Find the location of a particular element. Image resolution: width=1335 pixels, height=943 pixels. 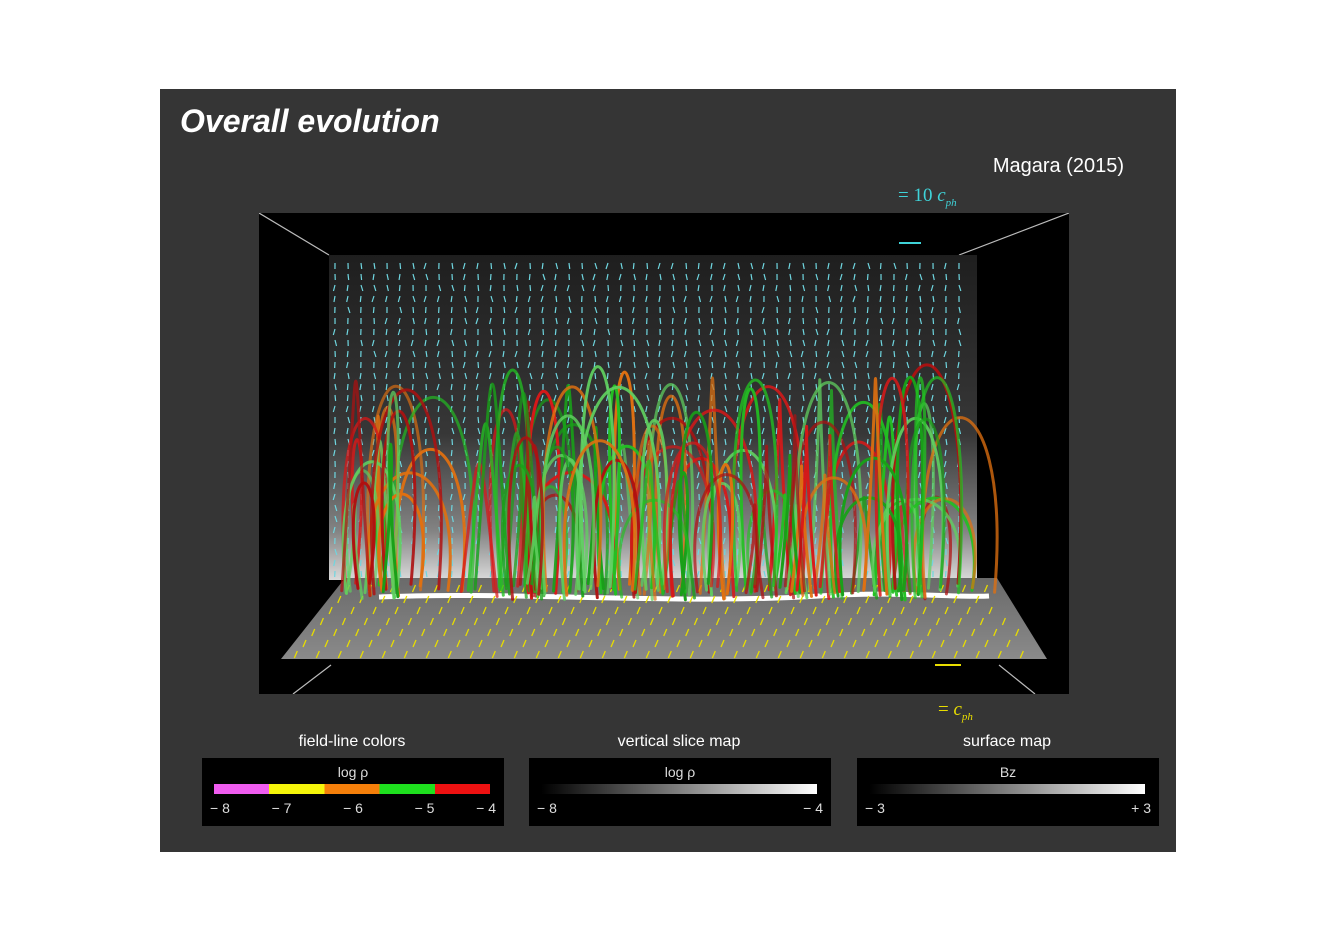

colorbar-tick-label: − 3 is located at coordinates (875, 808).